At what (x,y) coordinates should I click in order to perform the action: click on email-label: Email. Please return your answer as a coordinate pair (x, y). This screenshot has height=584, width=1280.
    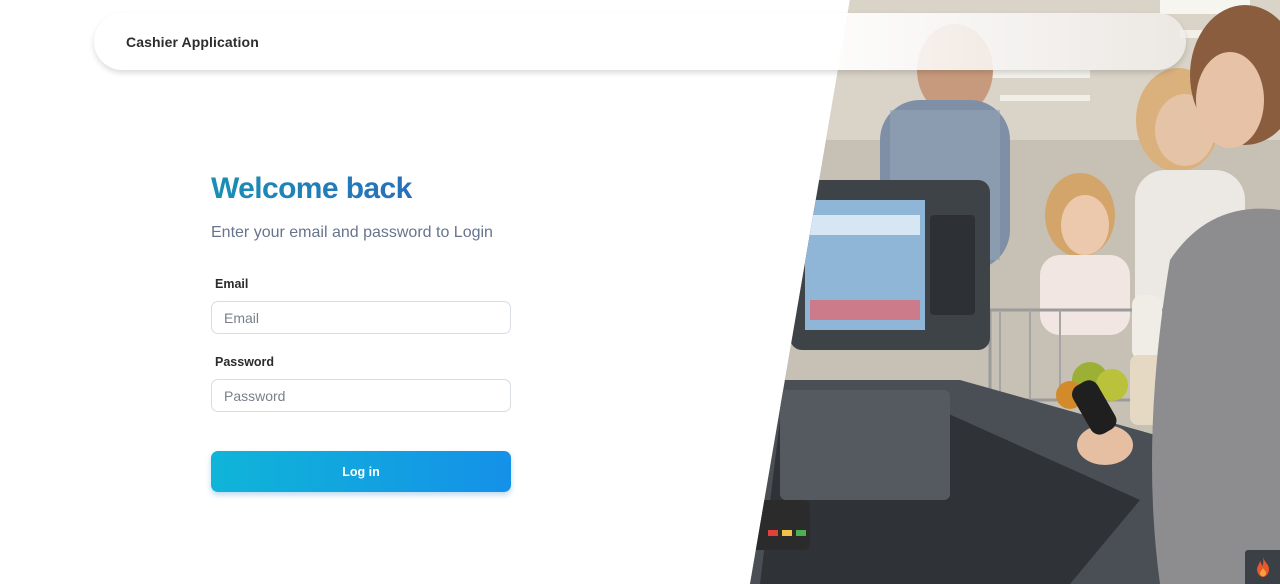
    Looking at the image, I should click on (232, 284).